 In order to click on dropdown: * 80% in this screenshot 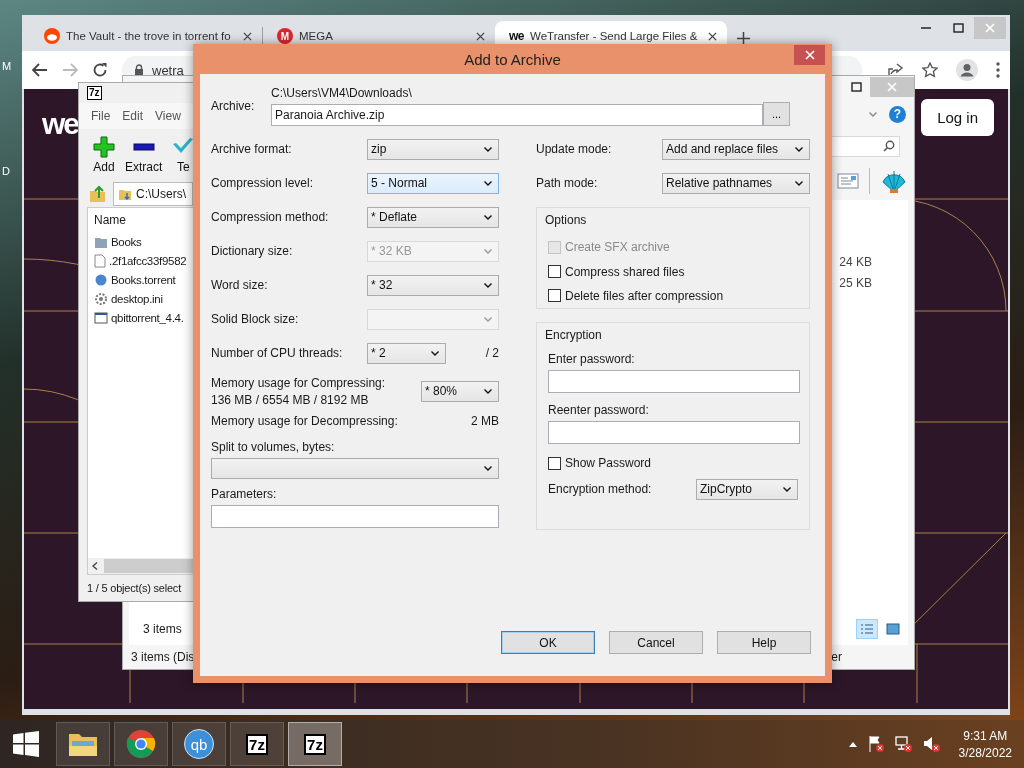, I will do `click(460, 391)`.